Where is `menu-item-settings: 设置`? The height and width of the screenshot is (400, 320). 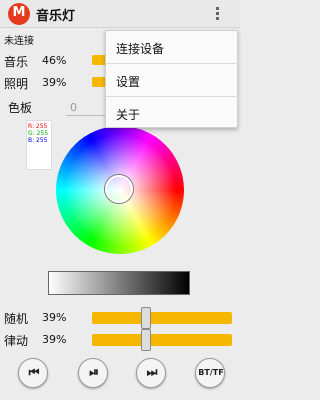
menu-item-settings: 设置 is located at coordinates (172, 80).